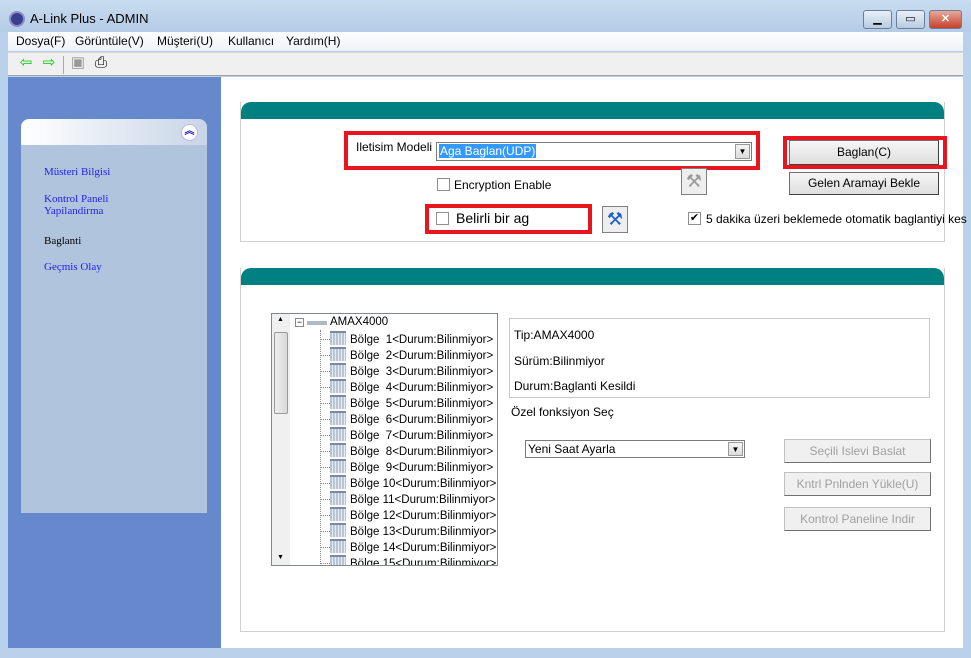  What do you see at coordinates (857, 519) in the screenshot?
I see `download-to-panel-button: Kontrol Paneline Indir` at bounding box center [857, 519].